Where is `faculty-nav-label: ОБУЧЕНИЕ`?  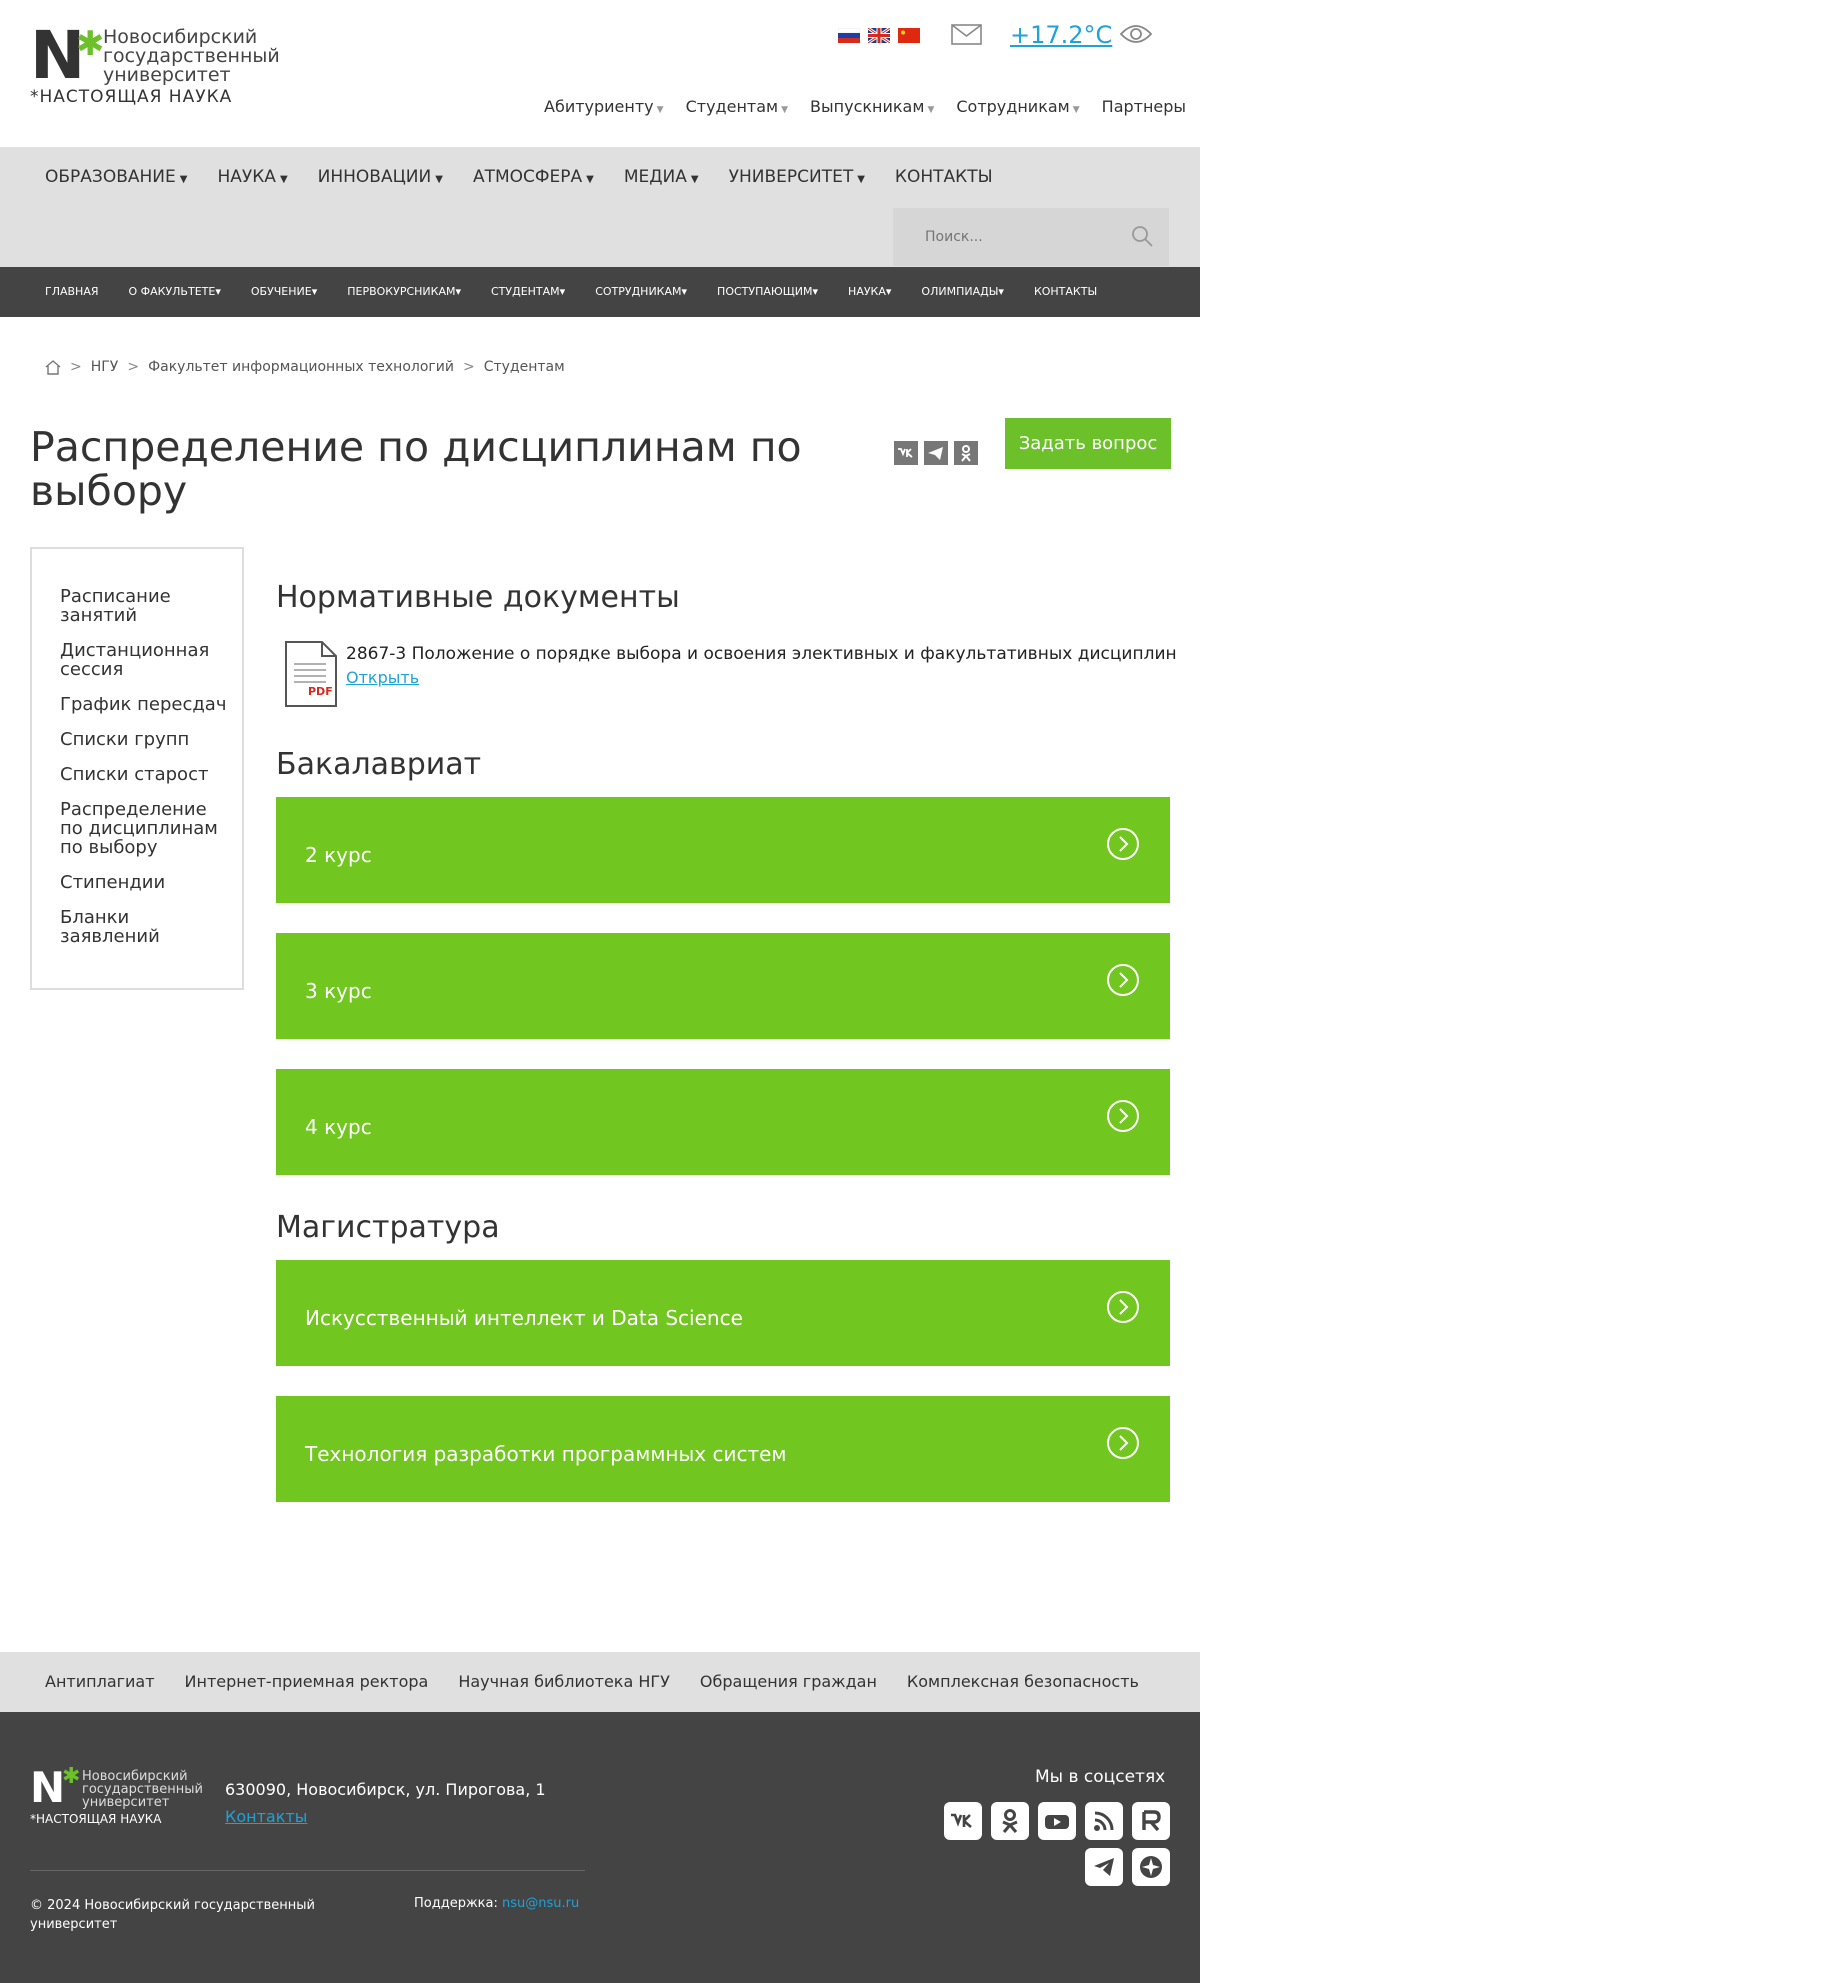
faculty-nav-label: ОБУЧЕНИЕ is located at coordinates (281, 291).